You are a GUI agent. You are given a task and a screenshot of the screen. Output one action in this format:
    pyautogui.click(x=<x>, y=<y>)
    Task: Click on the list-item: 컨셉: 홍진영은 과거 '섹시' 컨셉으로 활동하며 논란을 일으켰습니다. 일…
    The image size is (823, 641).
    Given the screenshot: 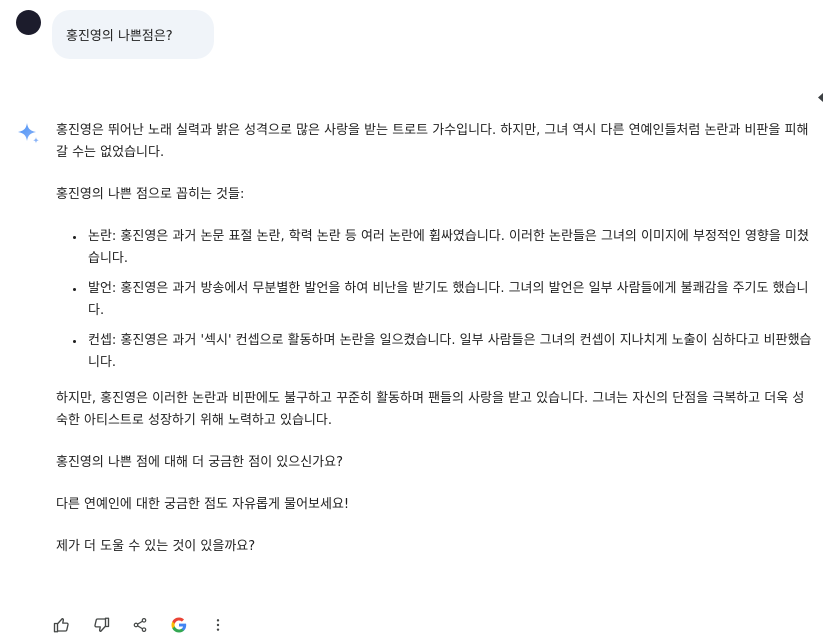 What is the action you would take?
    pyautogui.click(x=451, y=352)
    